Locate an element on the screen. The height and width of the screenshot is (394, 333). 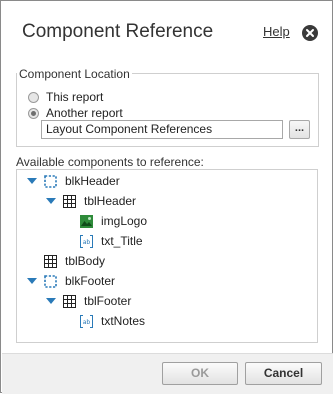
tree-item-tblfooter: tblFooter is located at coordinates (88, 301).